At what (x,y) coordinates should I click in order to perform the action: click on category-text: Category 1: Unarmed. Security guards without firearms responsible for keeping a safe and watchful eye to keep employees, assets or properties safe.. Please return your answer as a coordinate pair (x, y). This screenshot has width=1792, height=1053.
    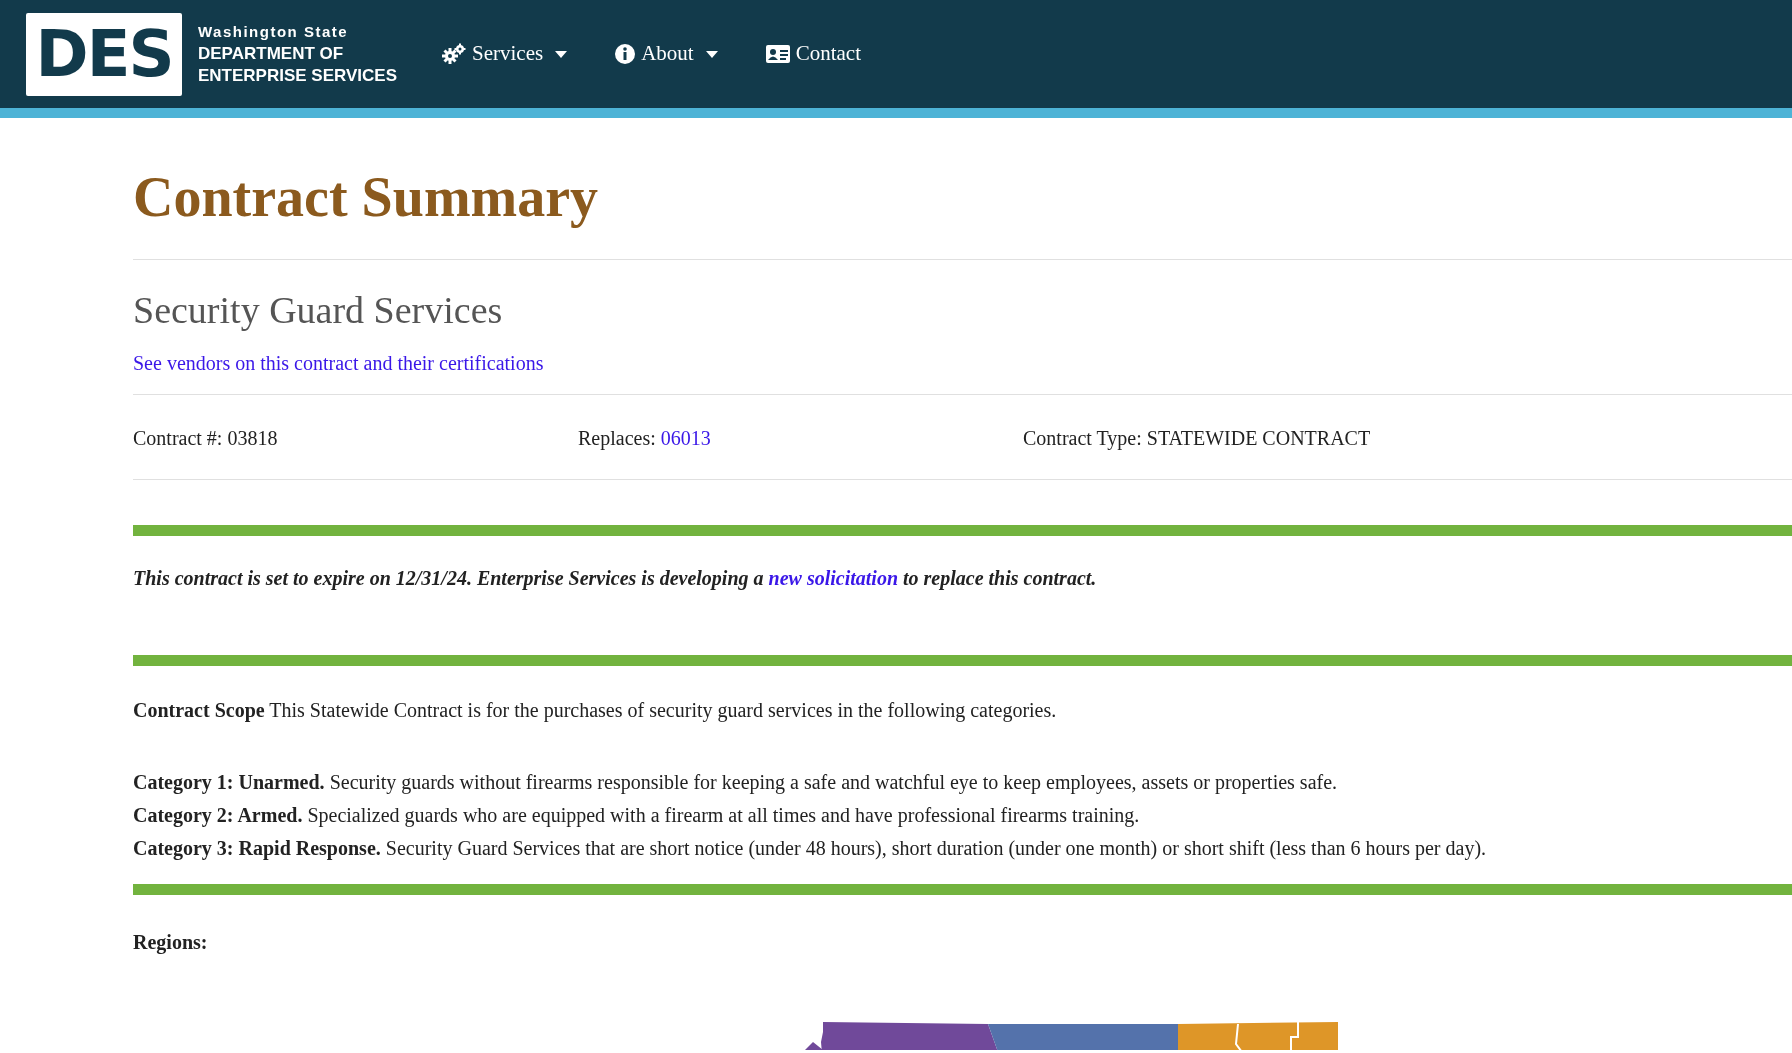
    Looking at the image, I should click on (736, 782).